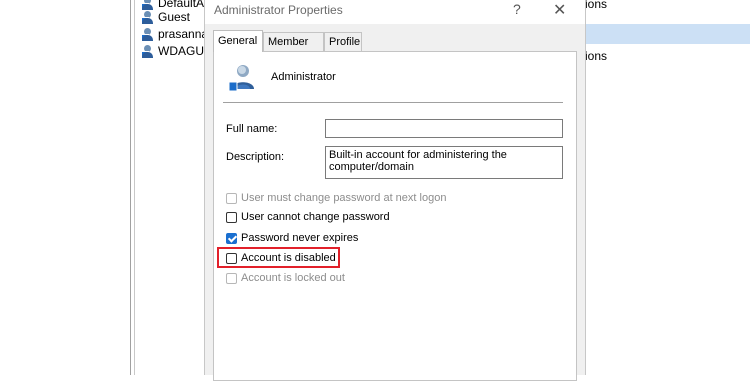 The width and height of the screenshot is (750, 381). What do you see at coordinates (278, 257) in the screenshot?
I see `annotation-highlight-box` at bounding box center [278, 257].